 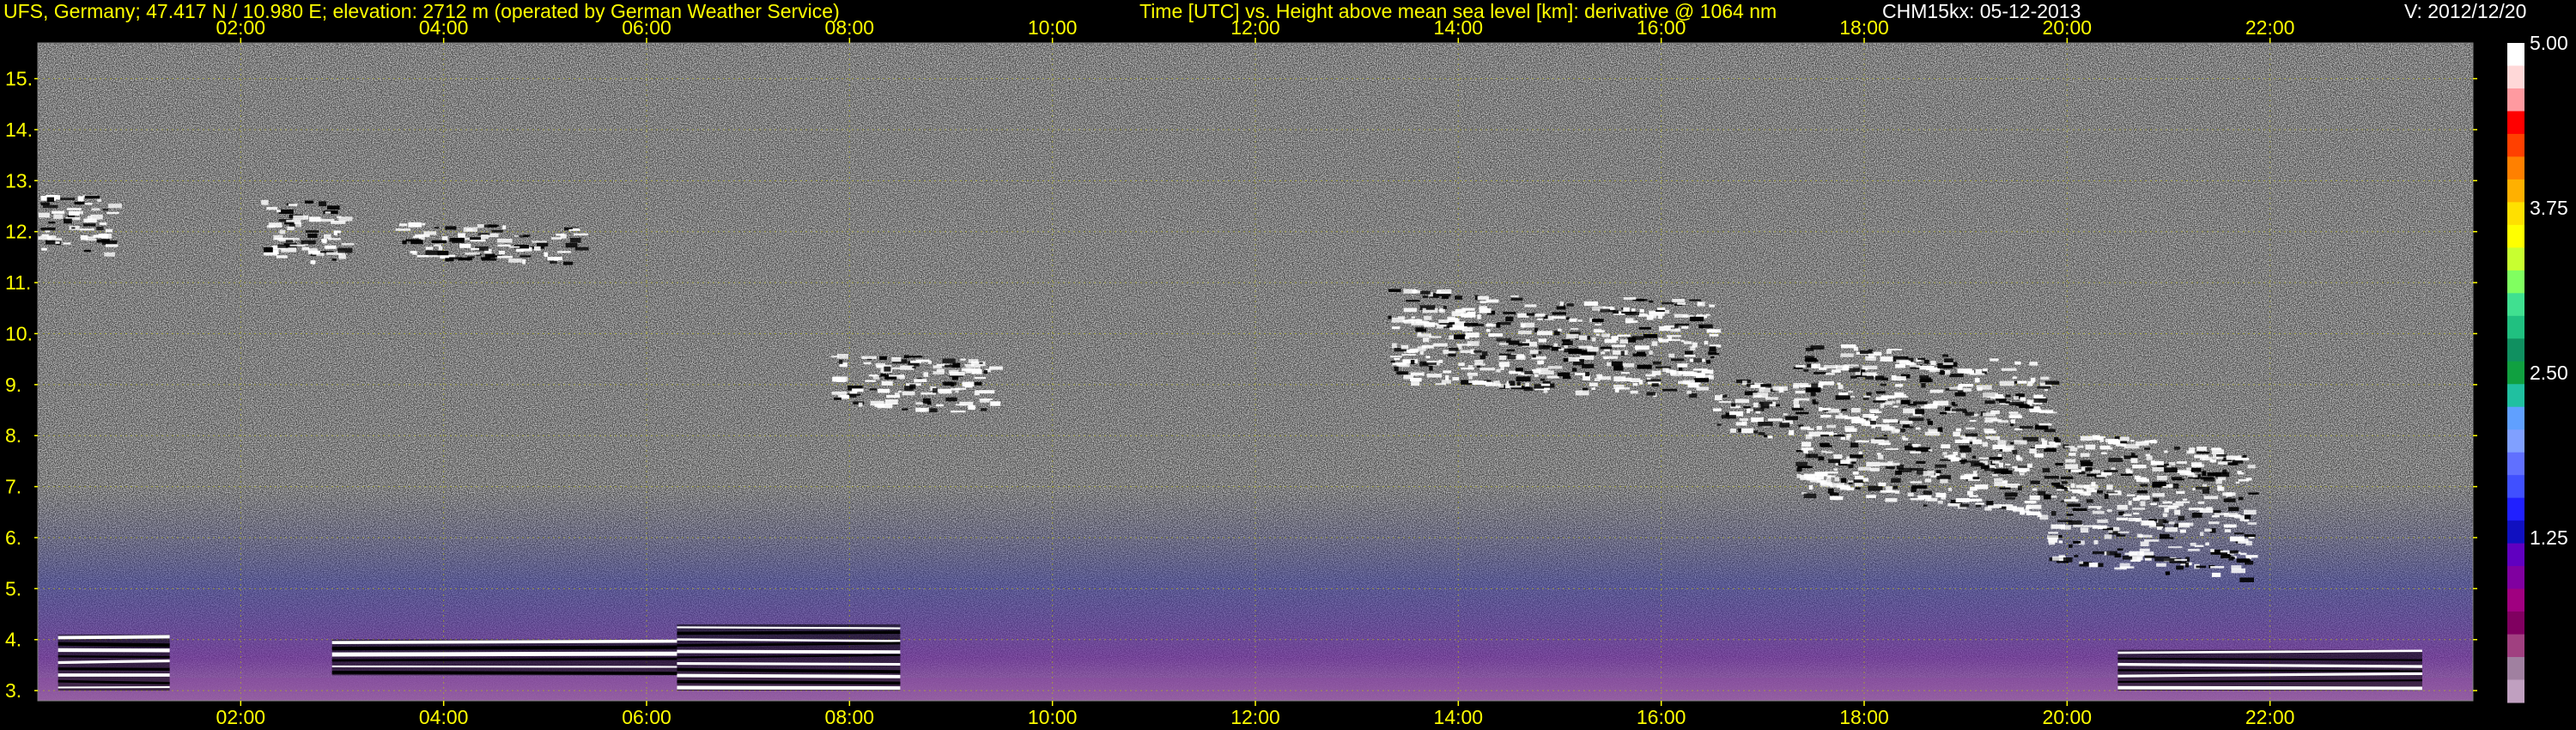 What do you see at coordinates (13, 640) in the screenshot?
I see `y-tick-label: 4.` at bounding box center [13, 640].